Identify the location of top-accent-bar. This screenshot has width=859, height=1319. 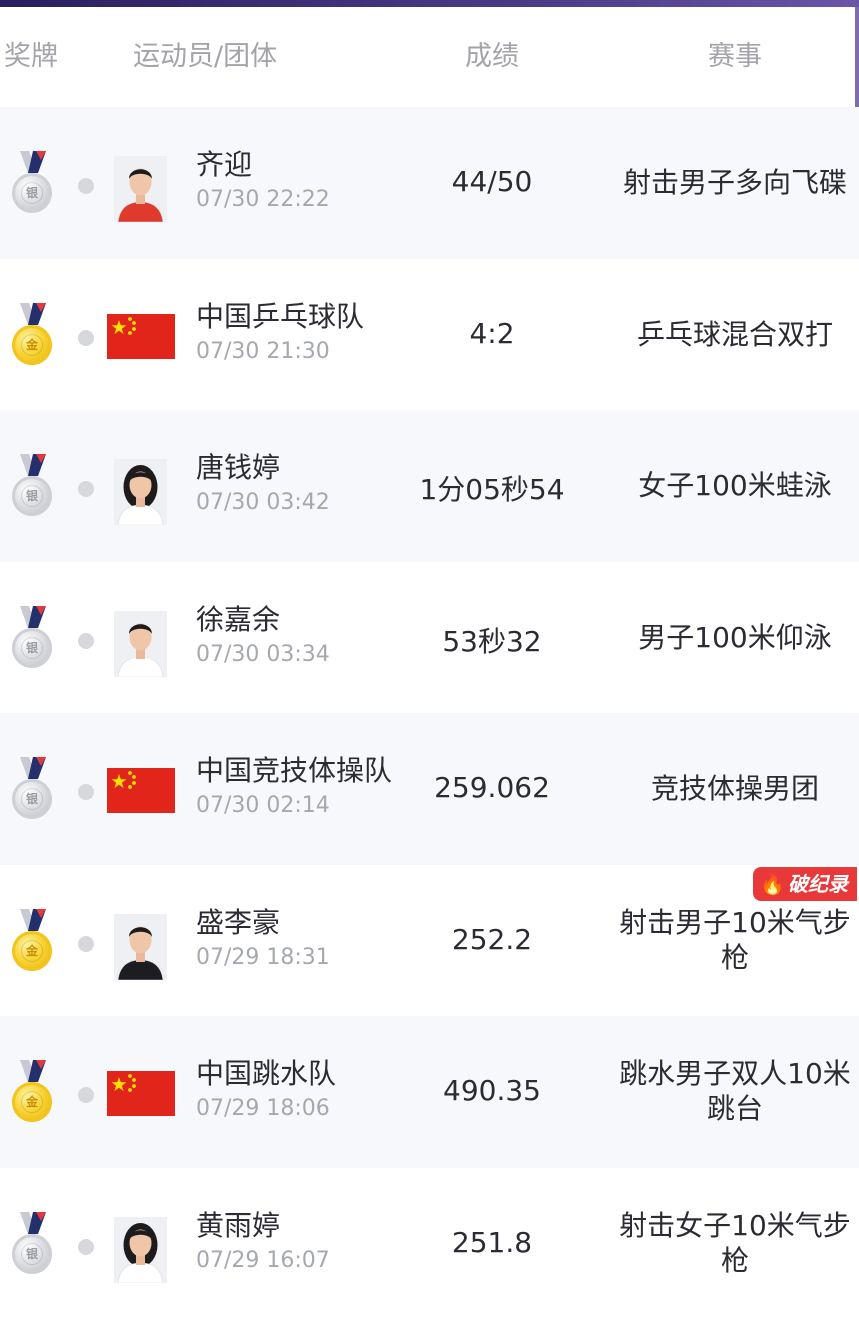
(429, 3).